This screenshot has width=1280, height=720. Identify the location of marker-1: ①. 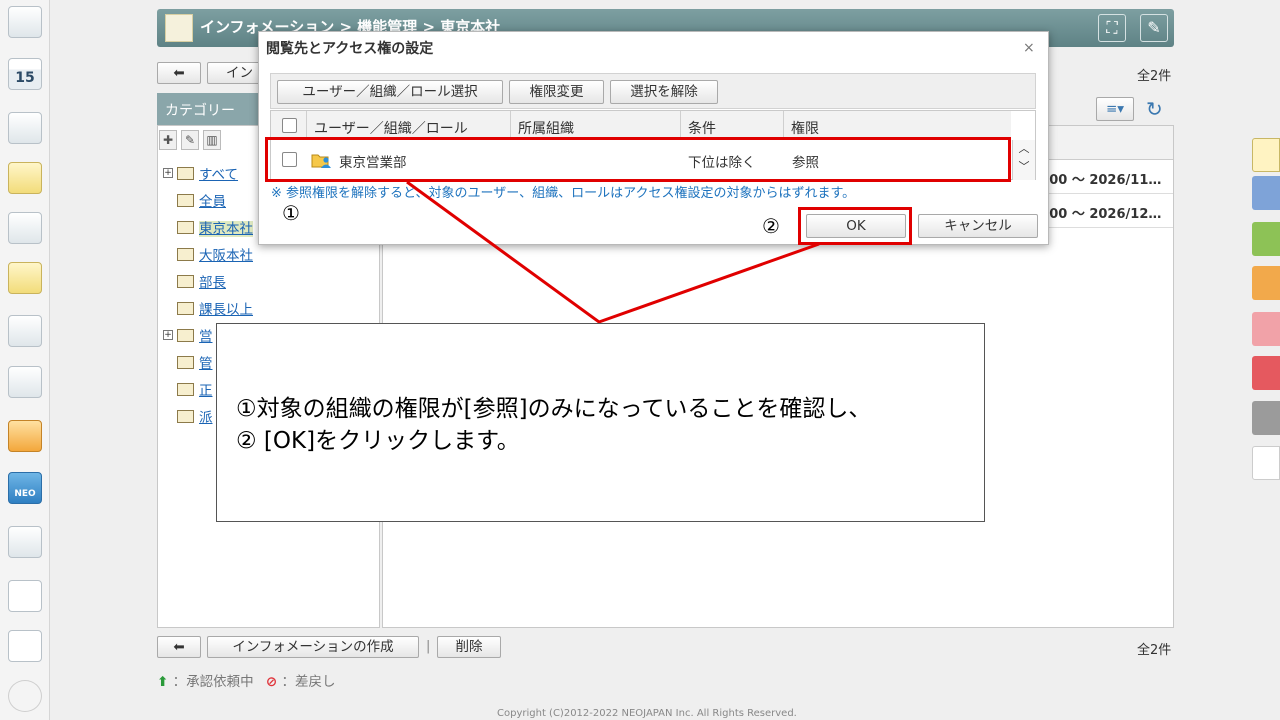
(291, 213).